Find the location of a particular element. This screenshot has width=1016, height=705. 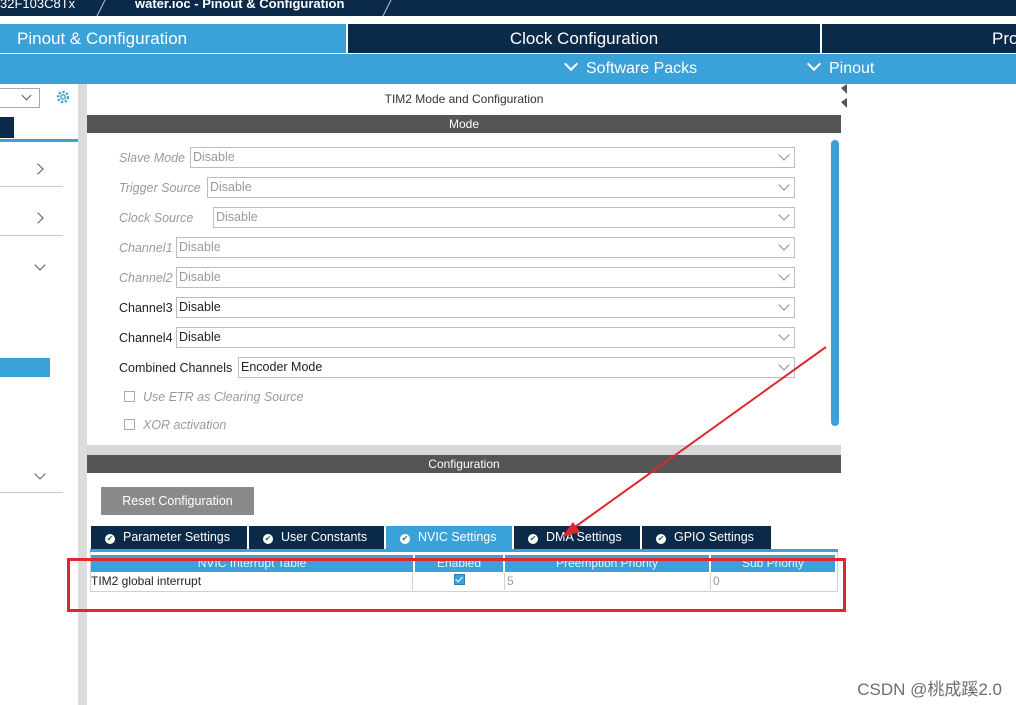

tab-nvic-settings: ✔ NVIC Settings is located at coordinates (449, 537).